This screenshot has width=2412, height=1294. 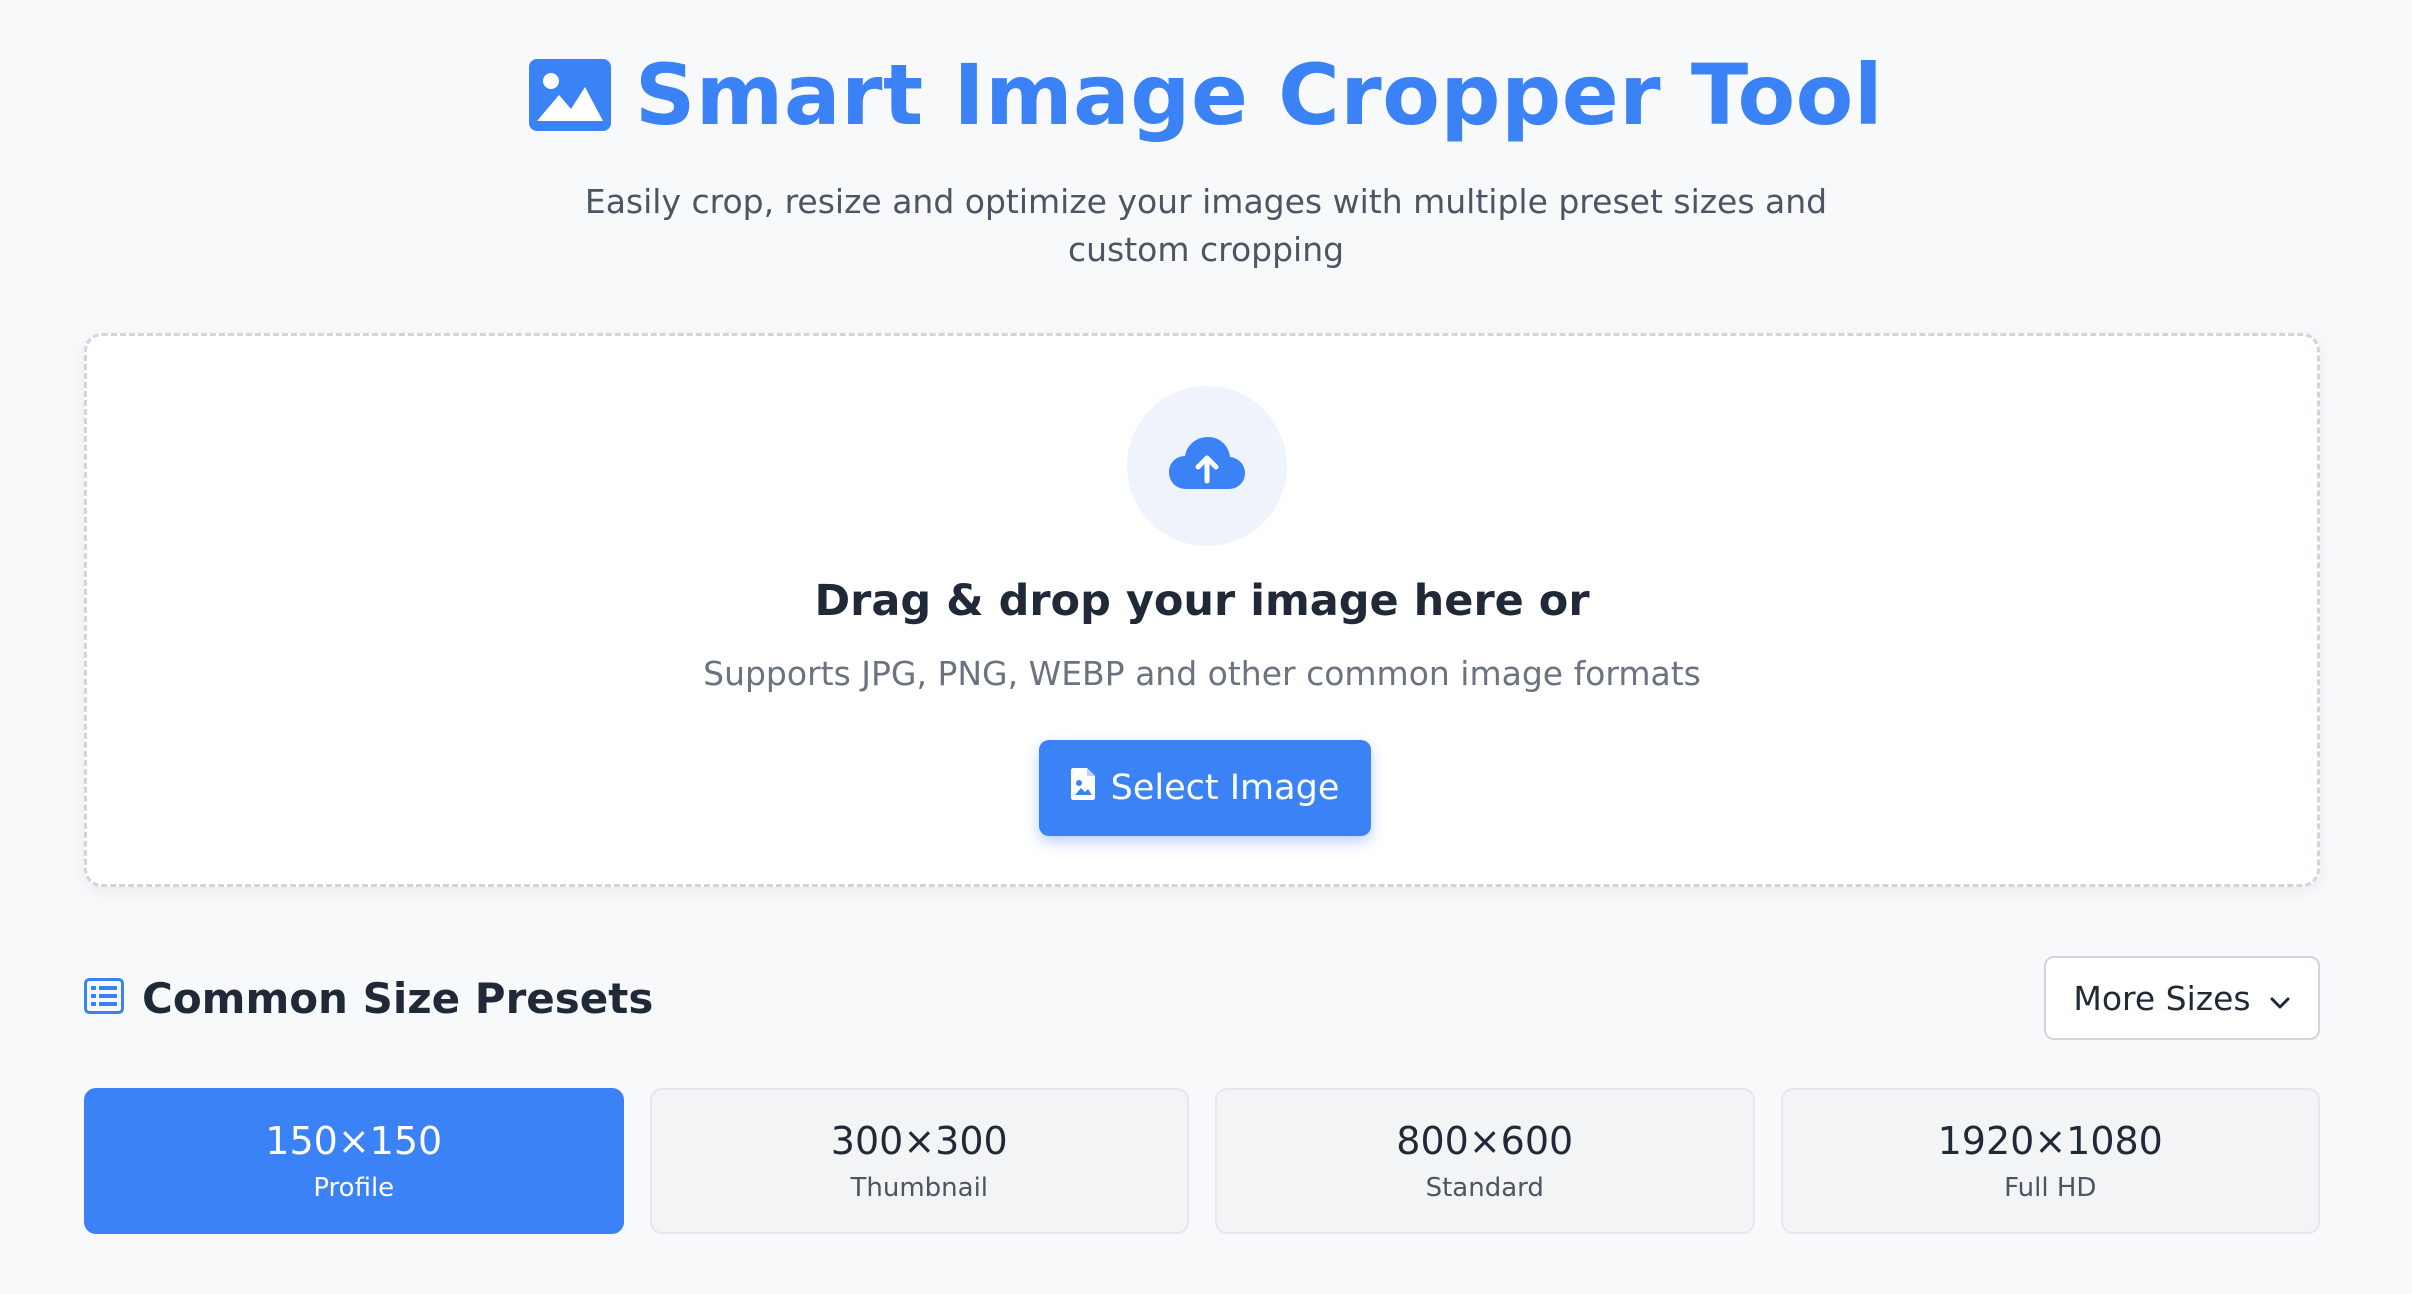 I want to click on image-icon, so click(x=569, y=95).